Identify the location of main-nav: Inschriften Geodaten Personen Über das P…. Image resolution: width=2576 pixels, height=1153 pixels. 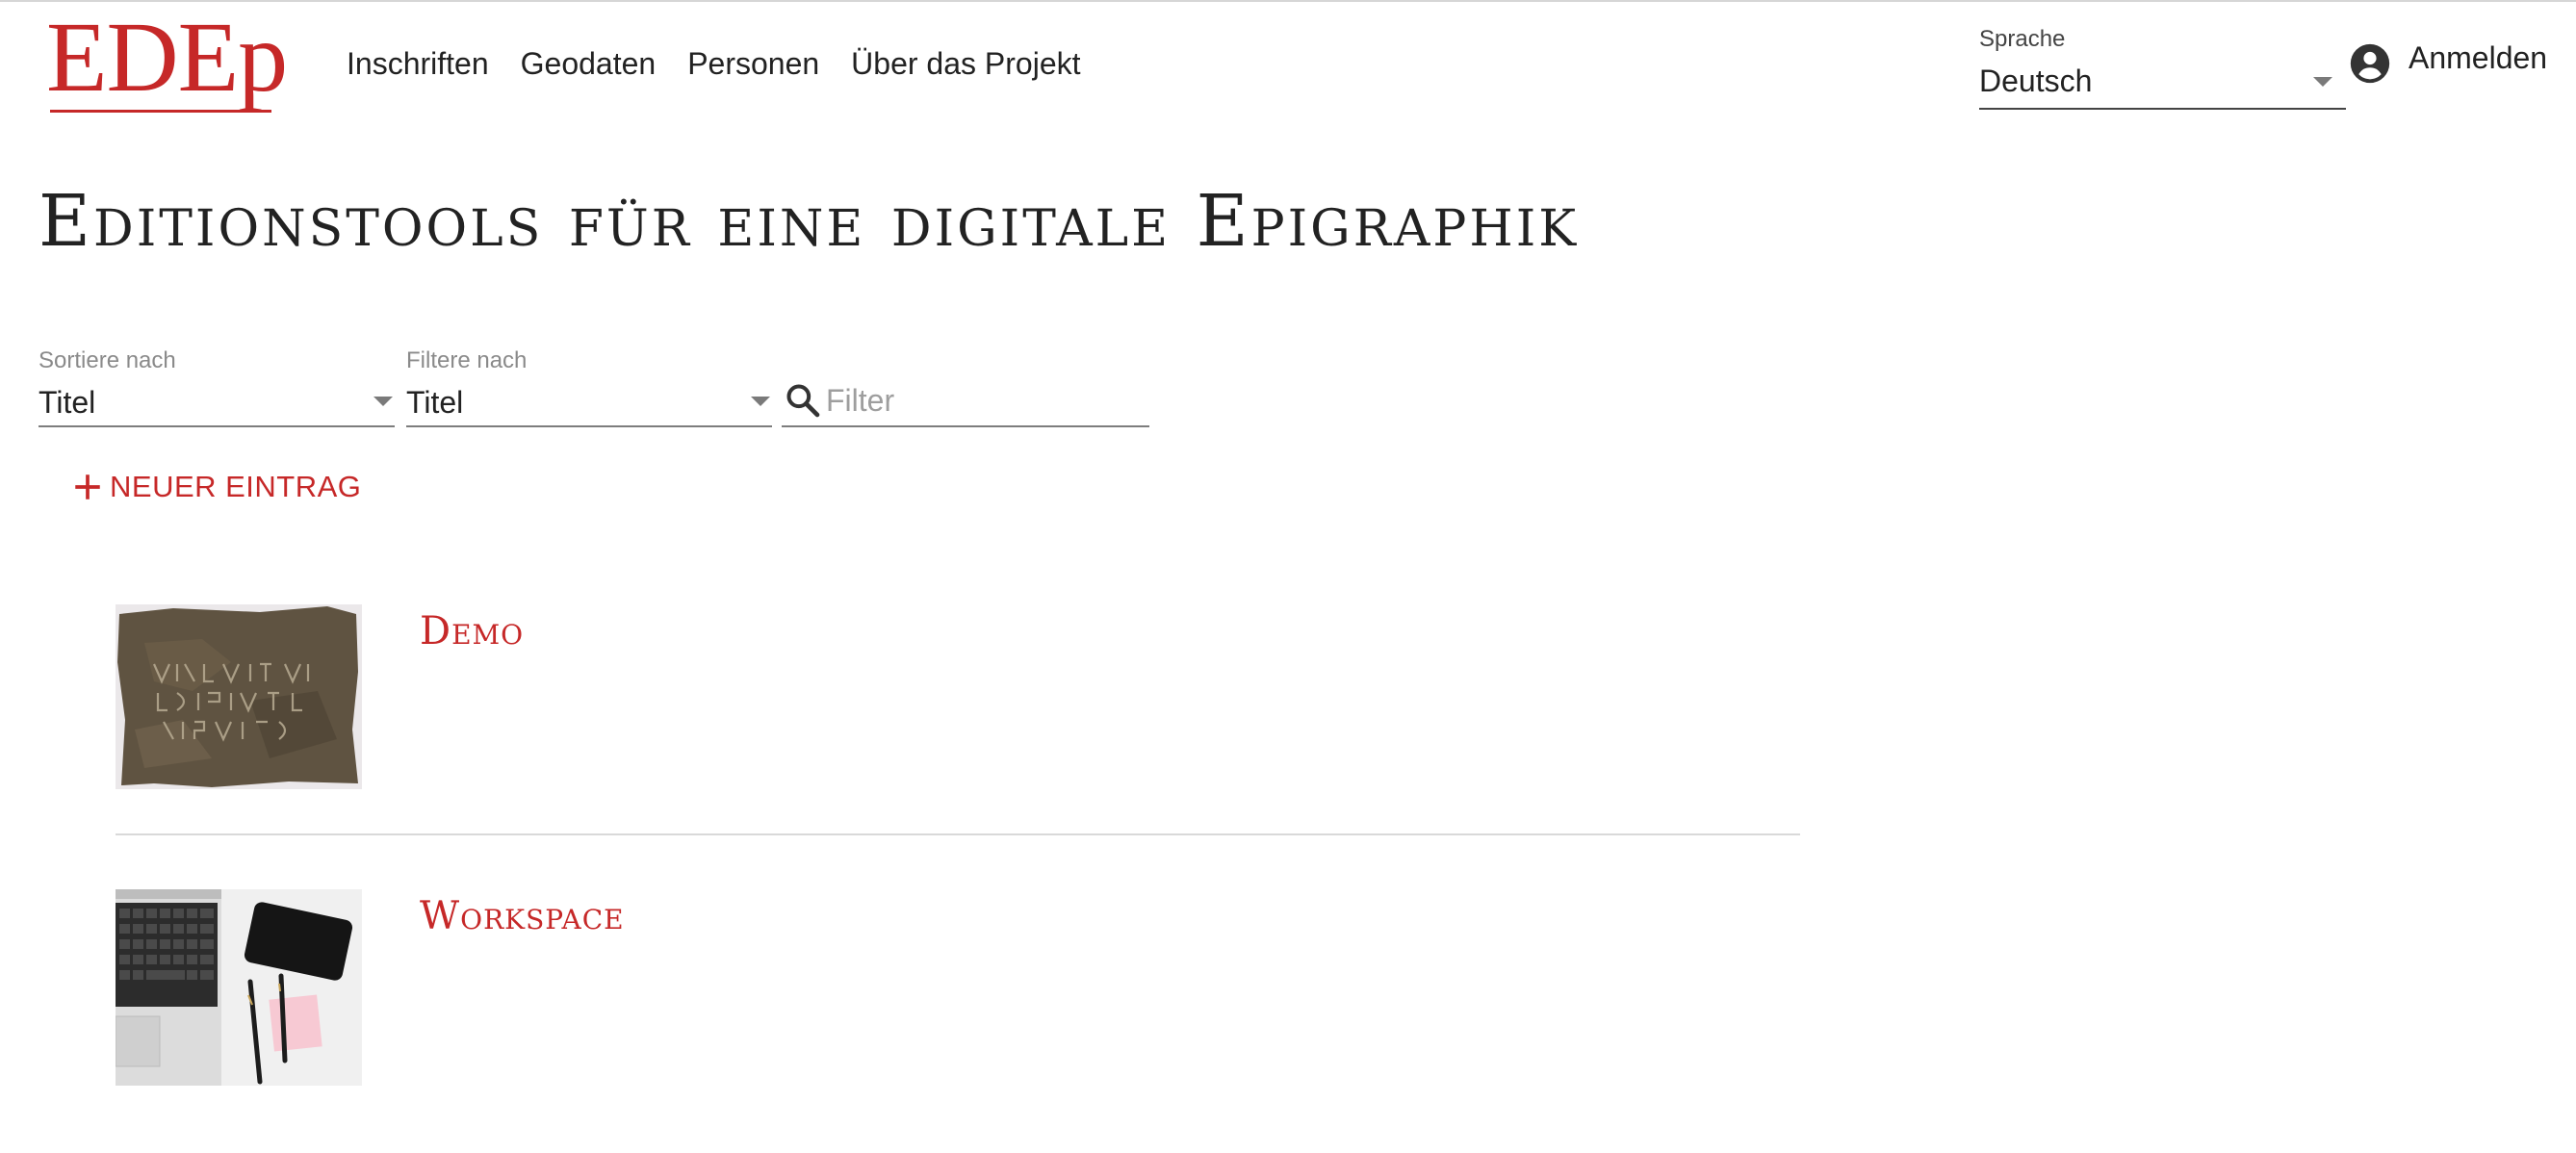
(714, 64).